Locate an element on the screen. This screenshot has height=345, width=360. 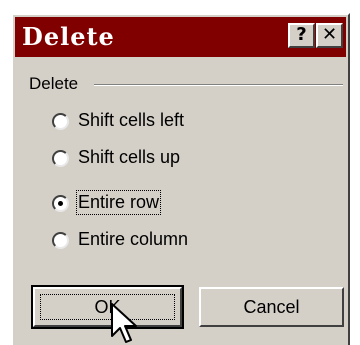
close-icon: ✕ is located at coordinates (329, 34).